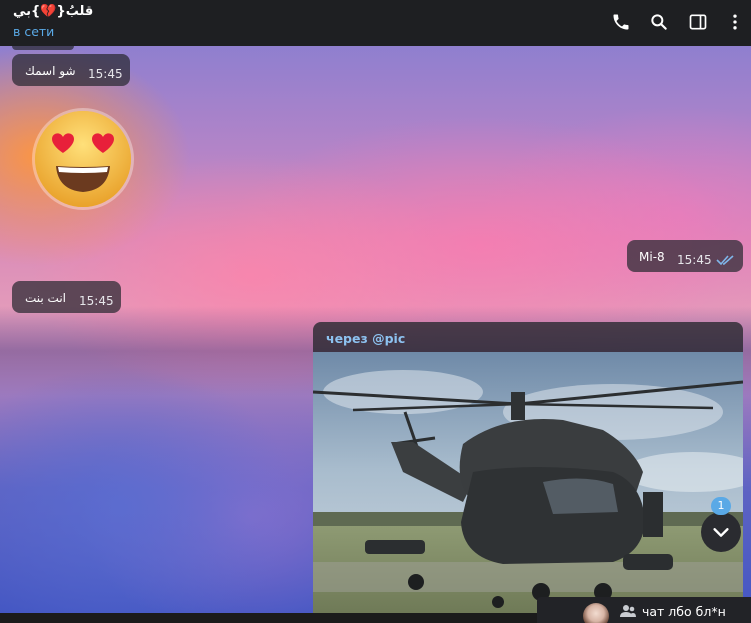  Describe the element at coordinates (725, 260) in the screenshot. I see `double-check-icon` at that location.